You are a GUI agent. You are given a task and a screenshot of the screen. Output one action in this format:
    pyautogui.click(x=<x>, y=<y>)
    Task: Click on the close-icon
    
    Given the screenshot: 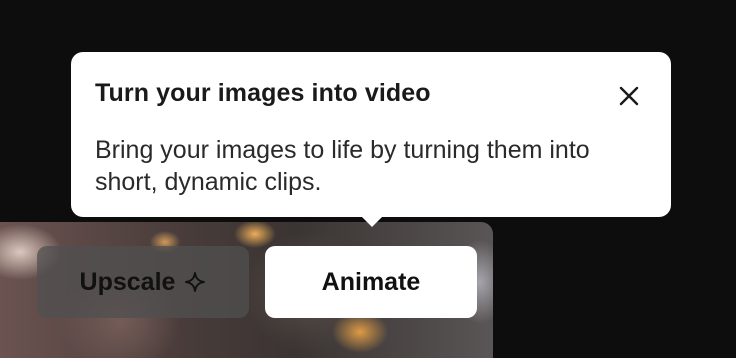 What is the action you would take?
    pyautogui.click(x=629, y=96)
    